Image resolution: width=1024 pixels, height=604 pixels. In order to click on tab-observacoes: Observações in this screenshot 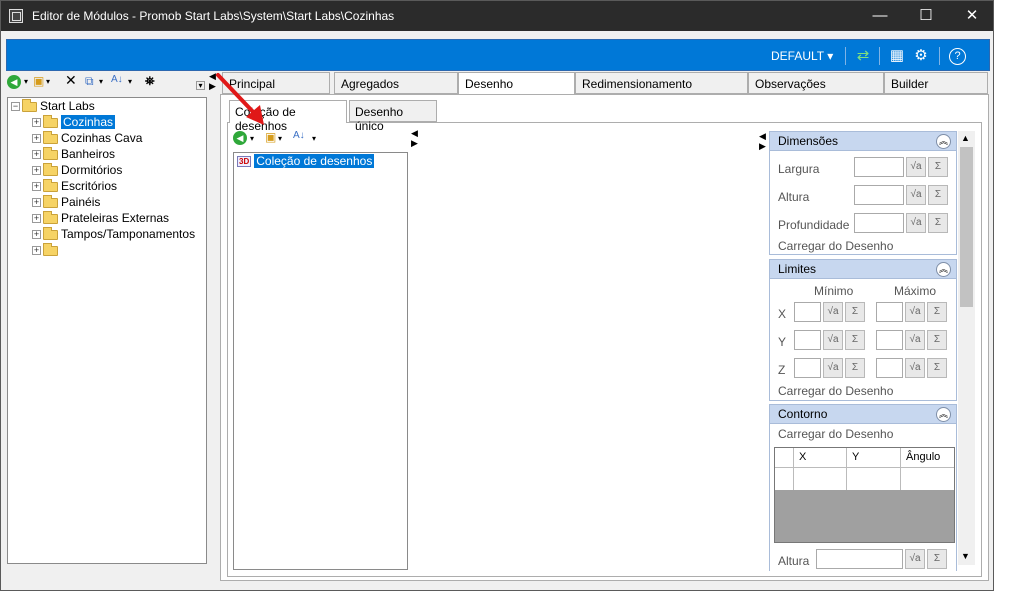, I will do `click(816, 83)`.